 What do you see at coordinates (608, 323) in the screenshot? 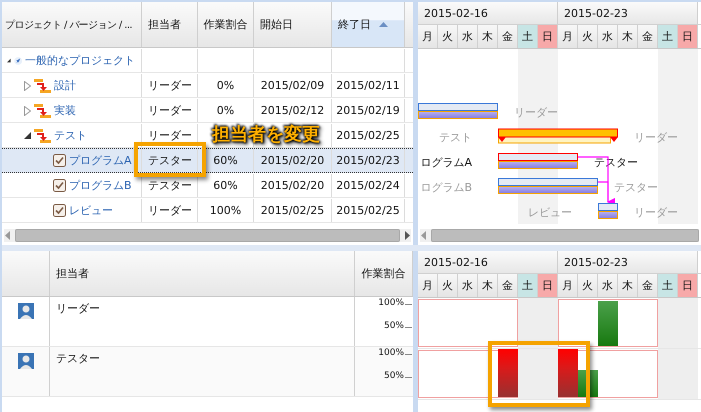
I see `load-bar` at bounding box center [608, 323].